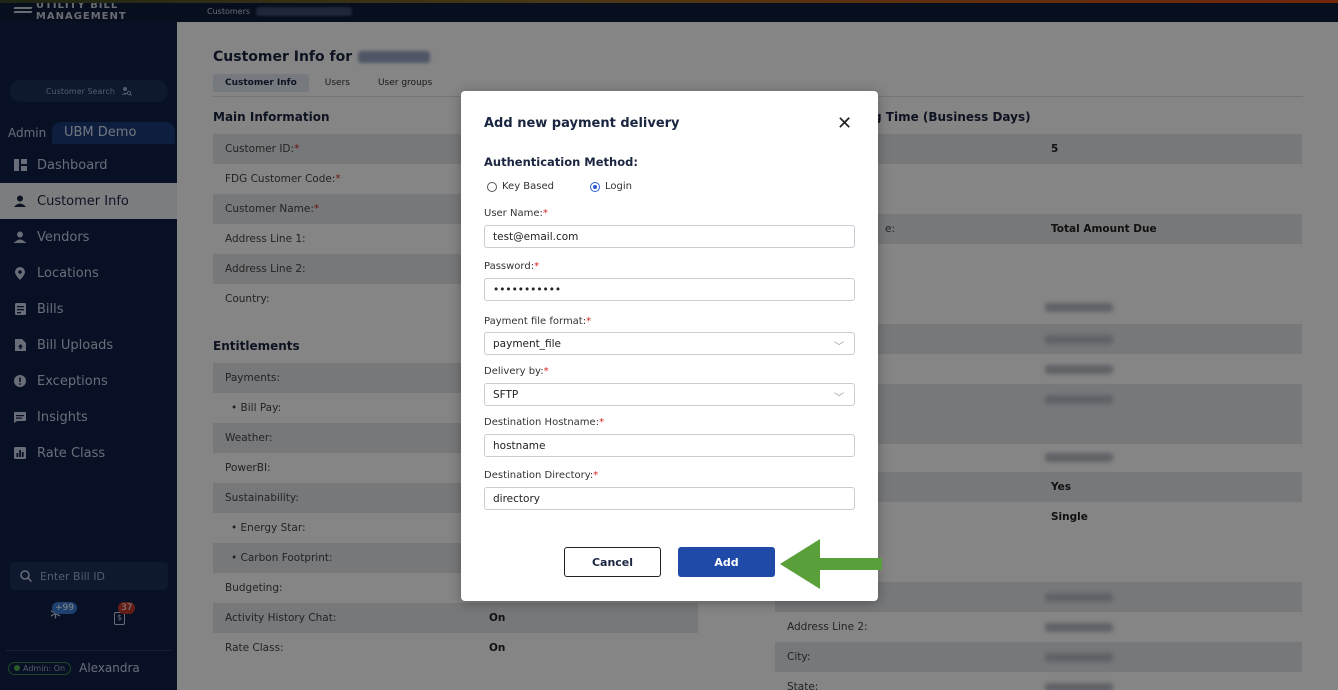  What do you see at coordinates (536, 236) in the screenshot?
I see `input-value: test@email.com` at bounding box center [536, 236].